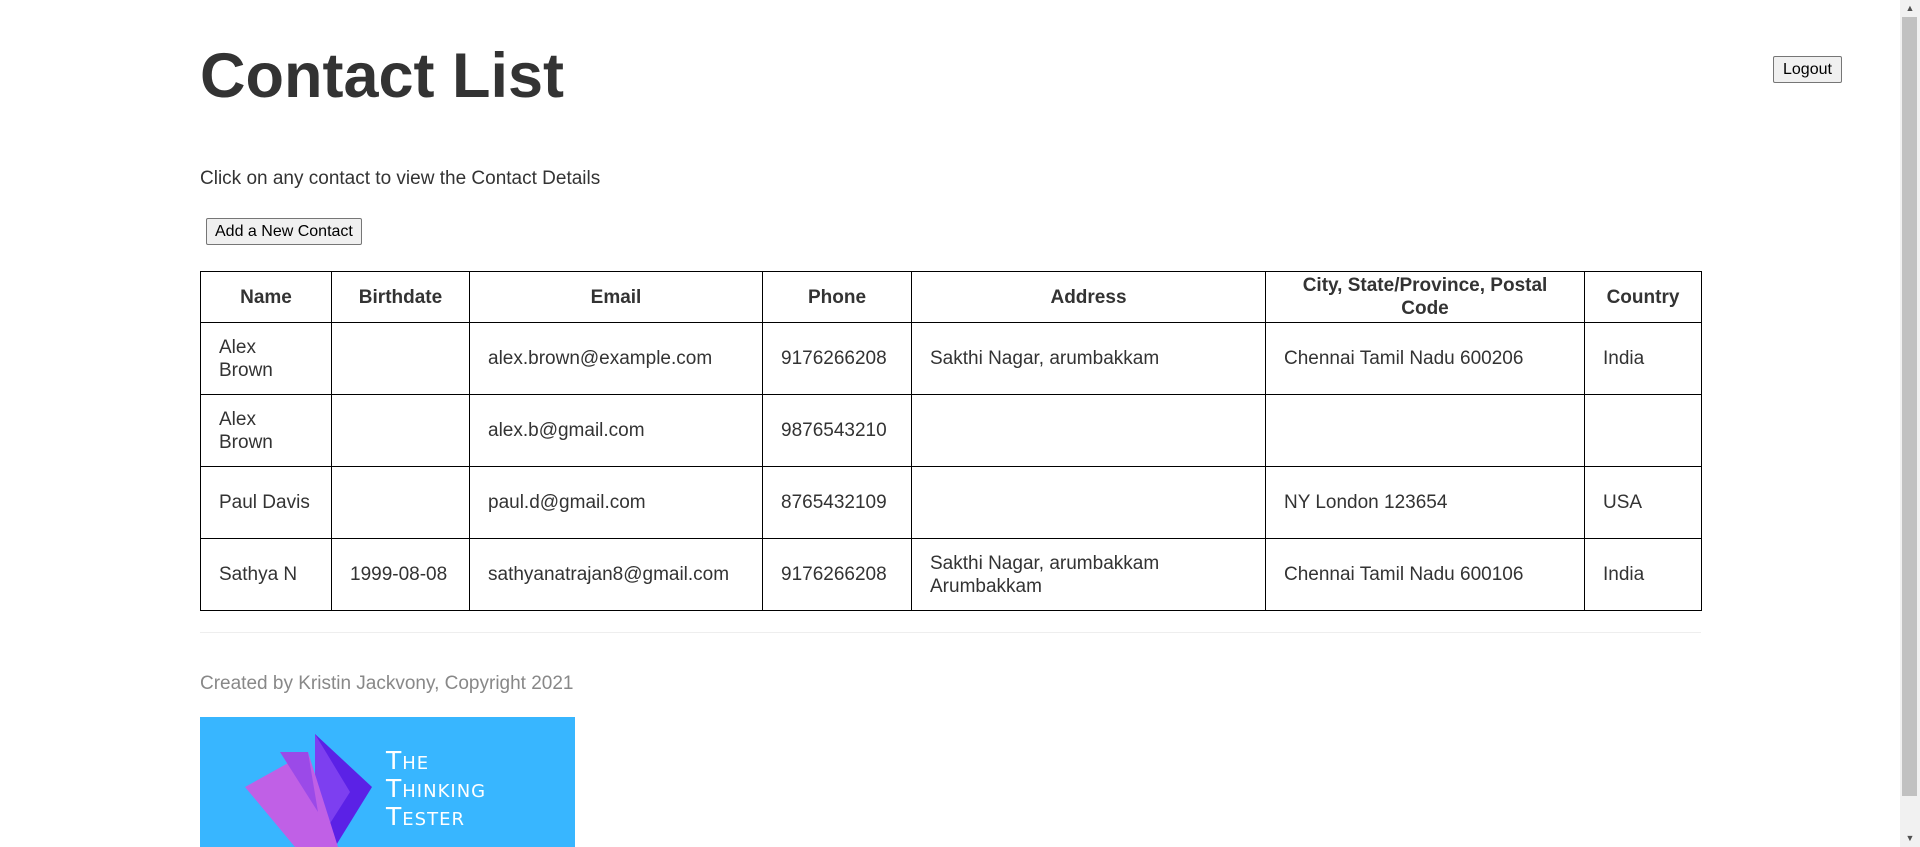 This screenshot has height=847, width=1920. I want to click on cell-address: Sakthi Nagar, arumbakkam, so click(1088, 358).